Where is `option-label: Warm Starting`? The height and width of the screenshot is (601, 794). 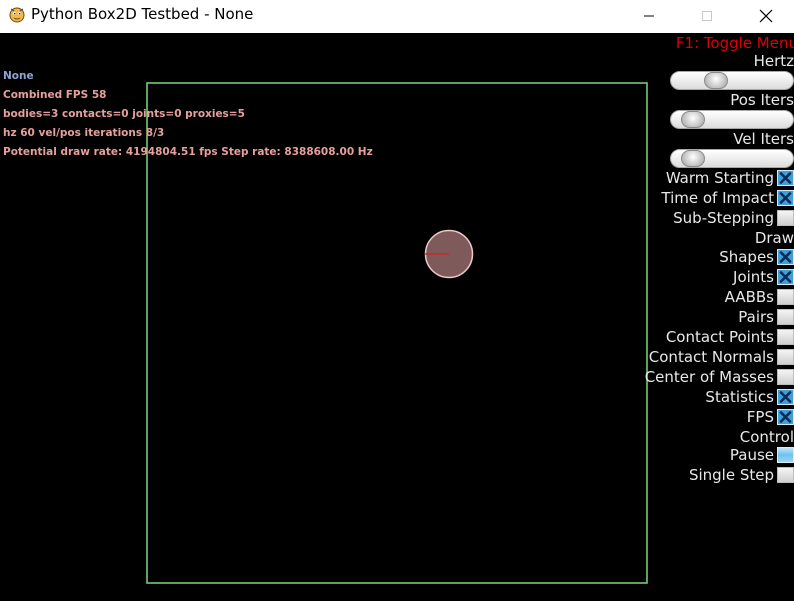
option-label: Warm Starting is located at coordinates (719, 178).